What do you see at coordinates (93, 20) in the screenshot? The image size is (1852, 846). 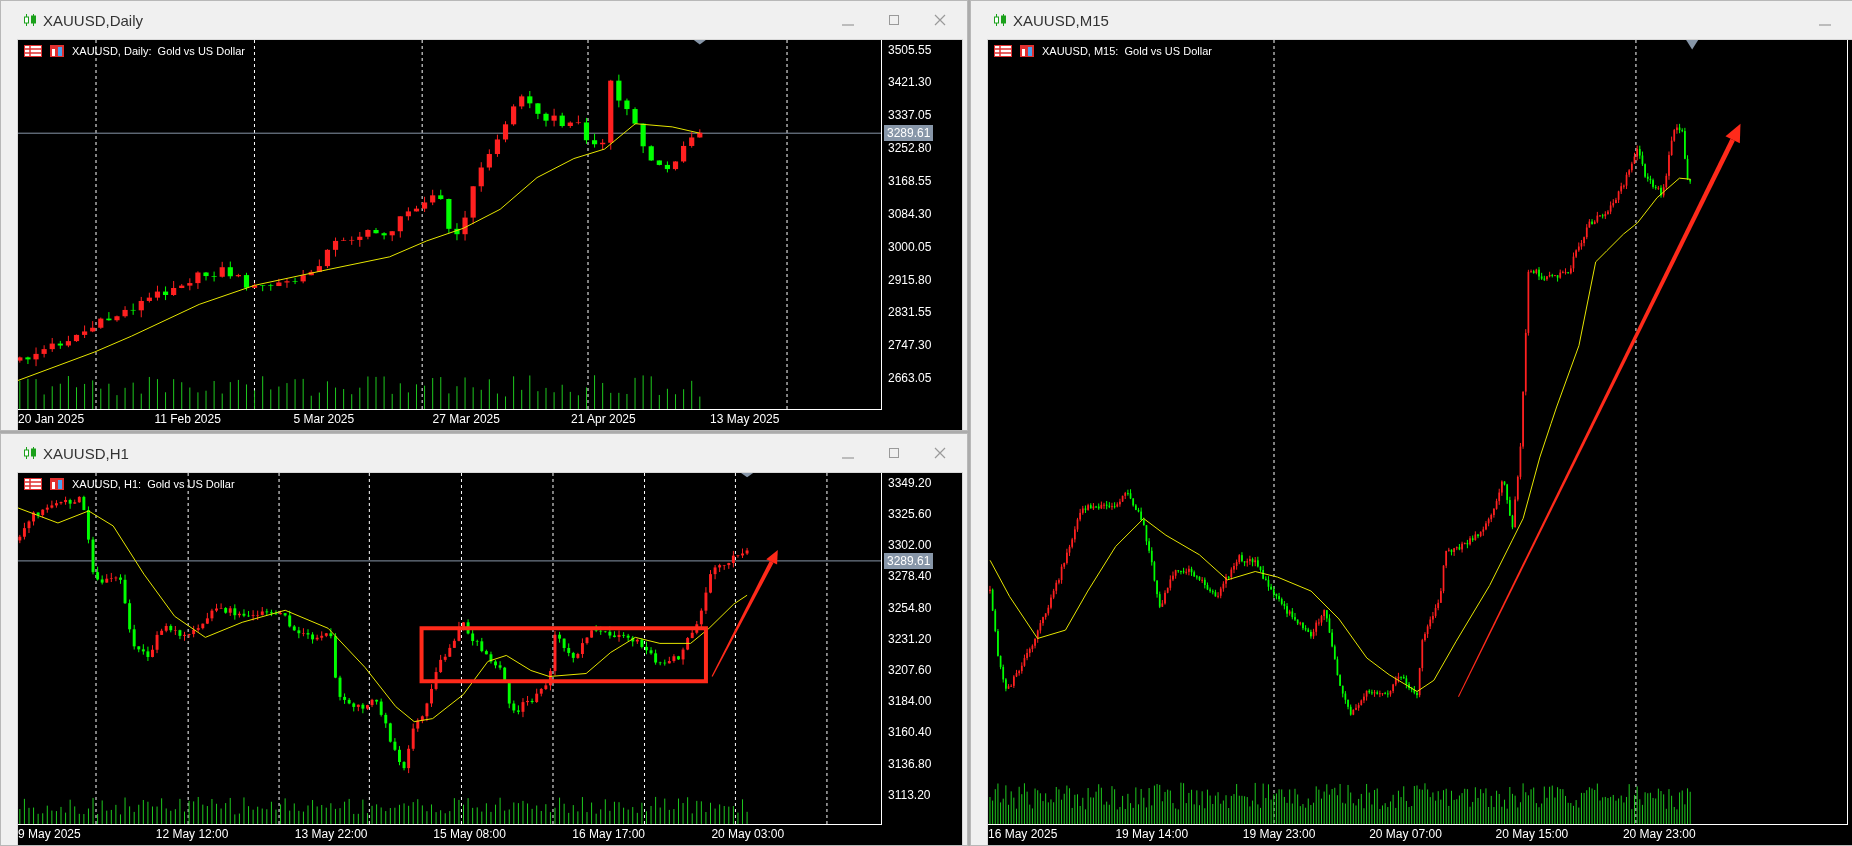 I see `window-title: XAUUSD,Daily` at bounding box center [93, 20].